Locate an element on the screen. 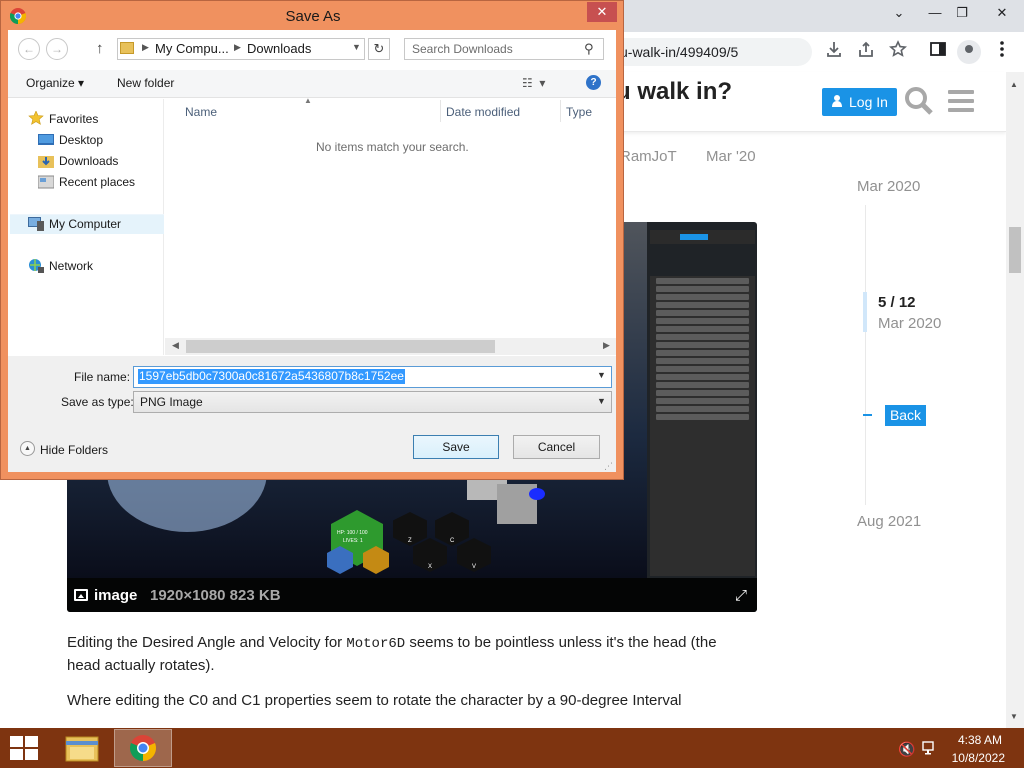 This screenshot has height=768, width=1024. empty-folder-message: No items match your search. is located at coordinates (392, 147).